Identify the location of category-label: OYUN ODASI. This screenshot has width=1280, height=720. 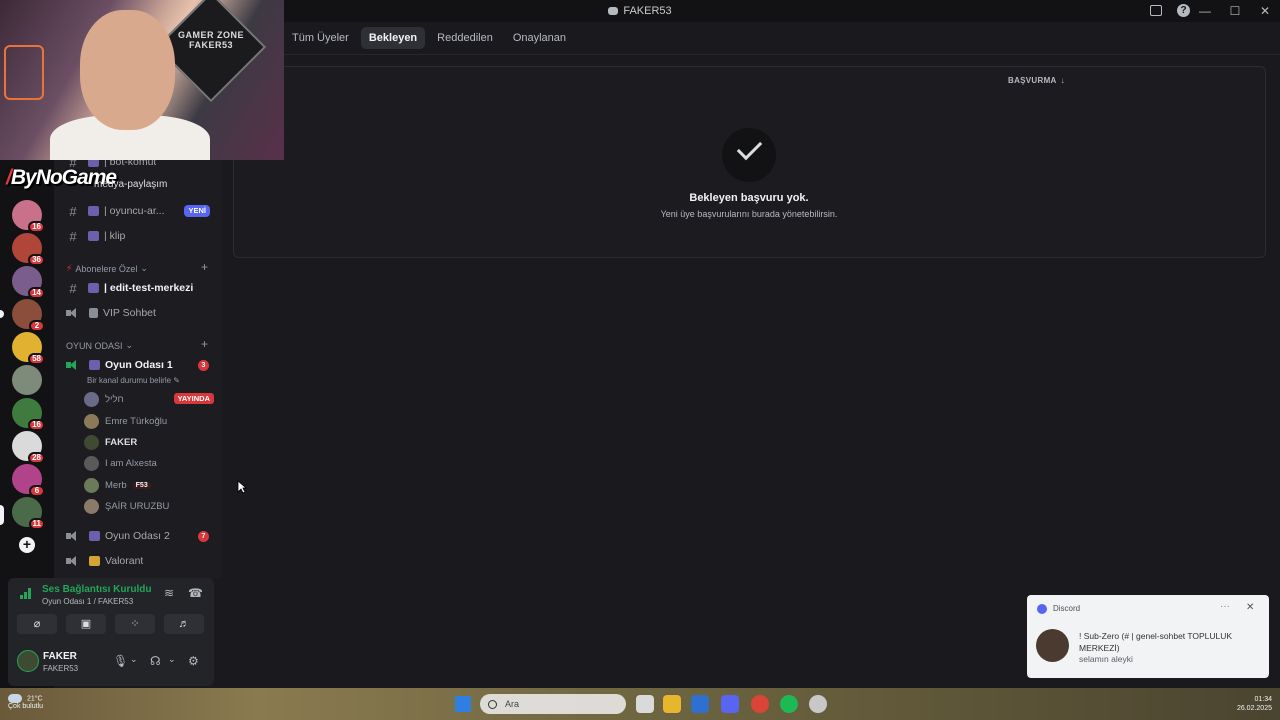
(94, 345).